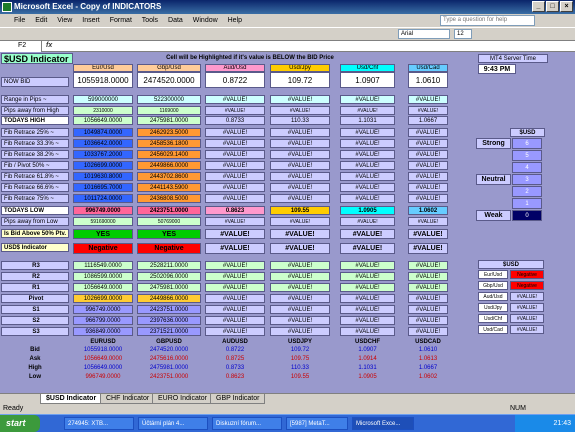 This screenshot has width=575, height=432. Describe the element at coordinates (367, 165) in the screenshot. I see `fib-cell-3-4: #VALUE!` at that location.